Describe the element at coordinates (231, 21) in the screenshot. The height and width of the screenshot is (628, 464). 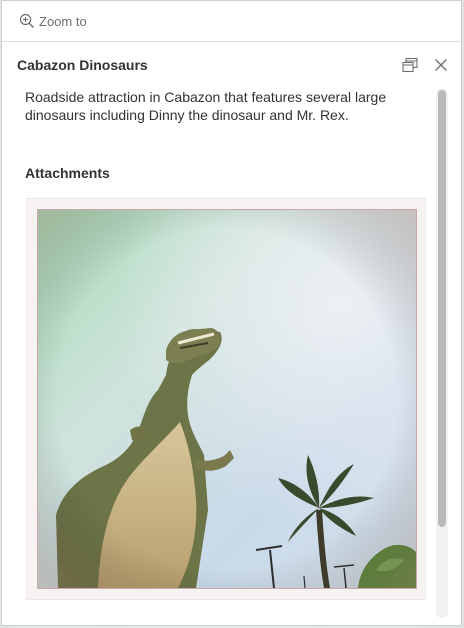
I see `popup-toolbar: Zoom to` at that location.